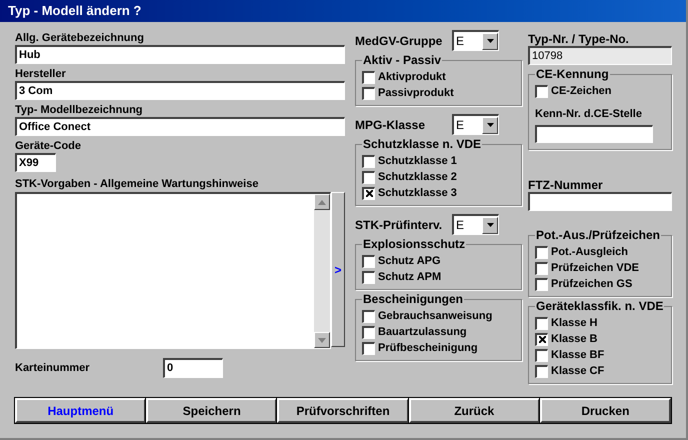  Describe the element at coordinates (410, 277) in the screenshot. I see `checkbox-label: Schutz APM` at that location.